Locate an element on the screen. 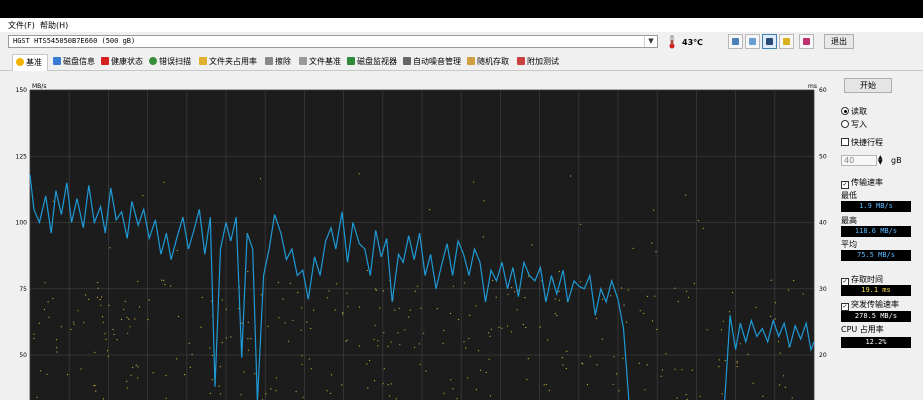 The width and height of the screenshot is (923, 400). device-toolbar: HGST HTS545050B7E660 (500 gB) ▼ 43℃ 退出 is located at coordinates (461, 42).